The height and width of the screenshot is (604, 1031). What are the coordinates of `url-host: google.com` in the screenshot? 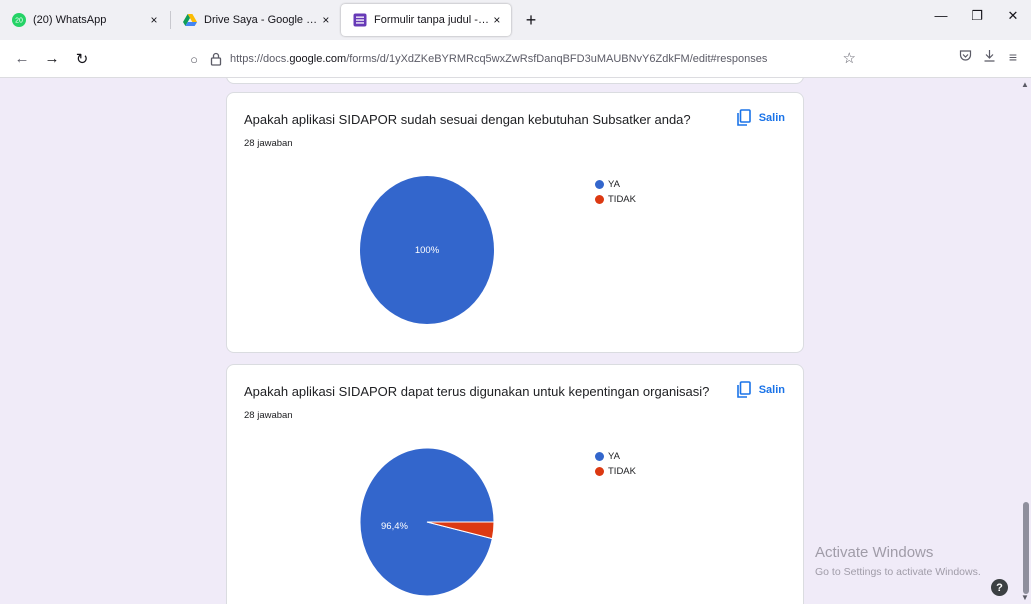 It's located at (318, 59).